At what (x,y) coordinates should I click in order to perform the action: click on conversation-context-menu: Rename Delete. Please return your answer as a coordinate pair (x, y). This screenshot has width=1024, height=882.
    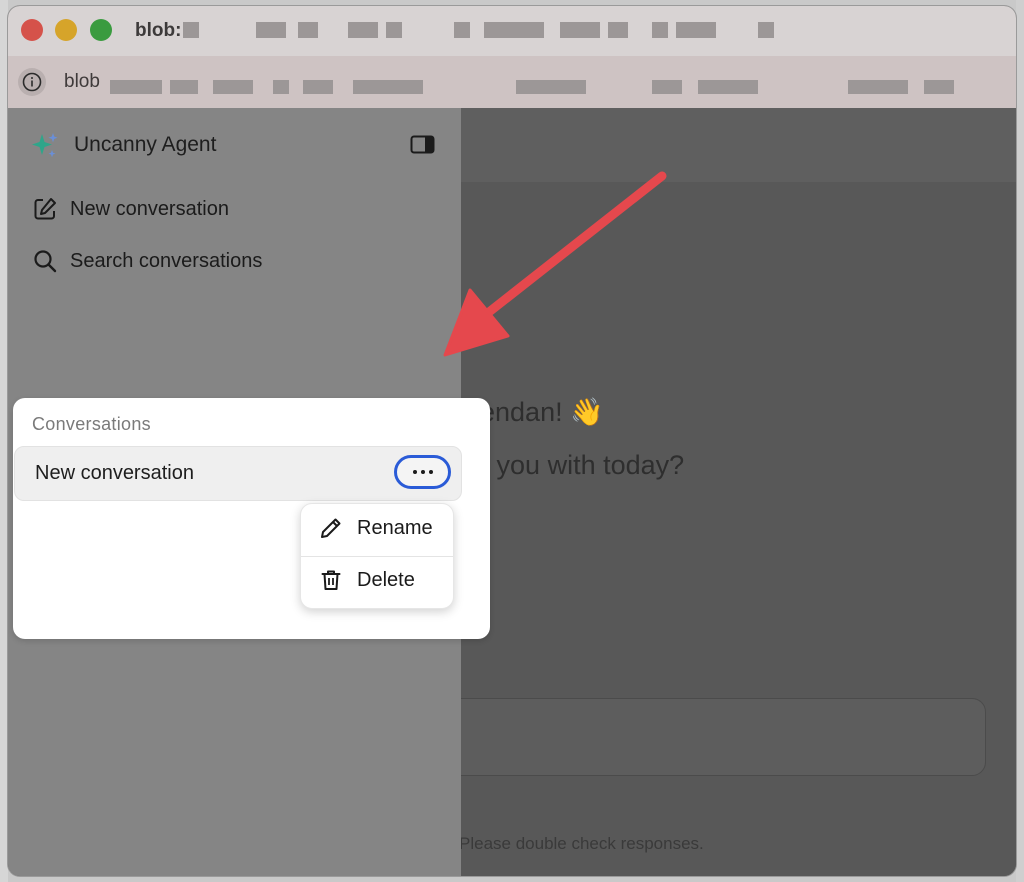
    Looking at the image, I should click on (377, 556).